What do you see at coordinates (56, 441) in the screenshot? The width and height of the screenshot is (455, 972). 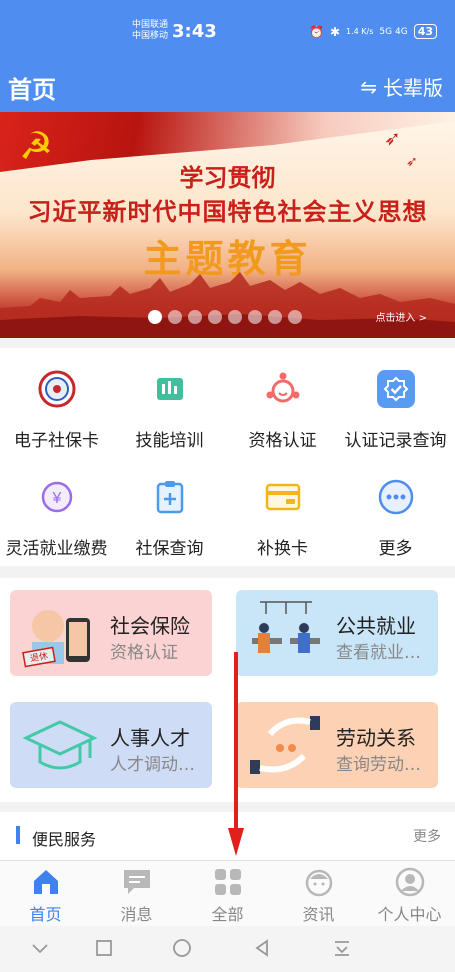 I see `grid-item-label: 电子社保卡` at bounding box center [56, 441].